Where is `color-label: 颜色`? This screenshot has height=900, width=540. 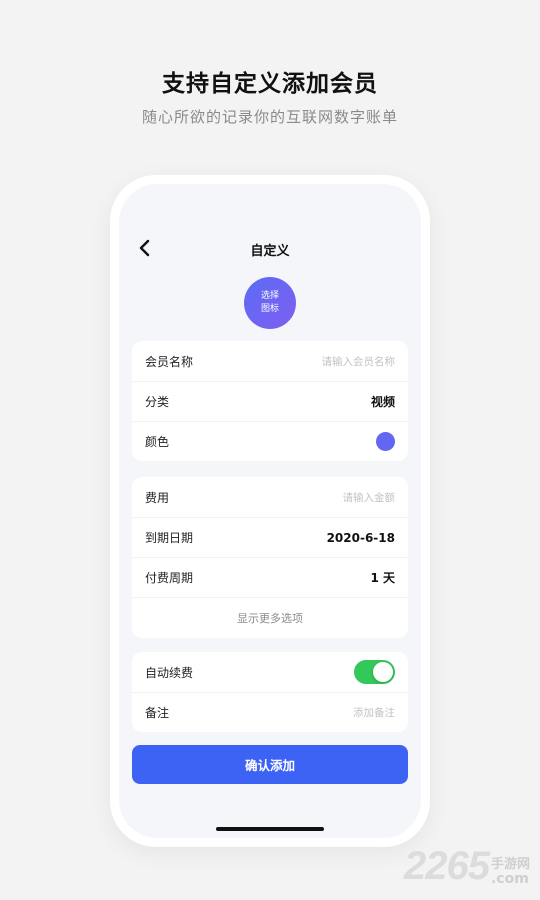 color-label: 颜色 is located at coordinates (157, 442).